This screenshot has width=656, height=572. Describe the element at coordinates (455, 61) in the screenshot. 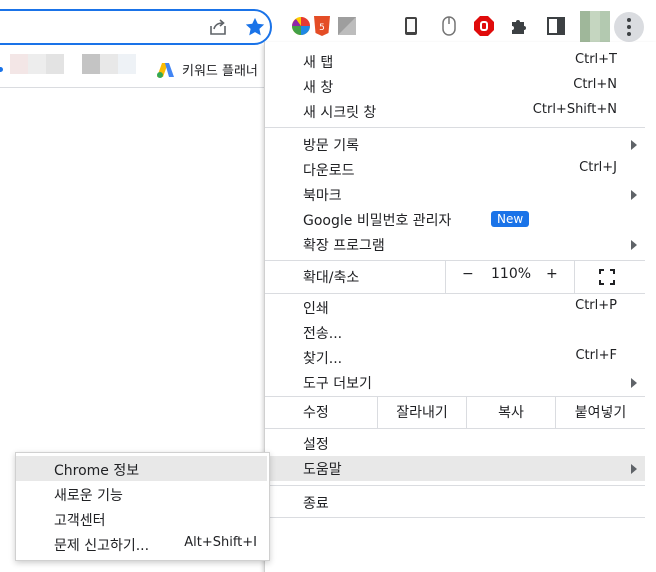

I see `menu-item-new-tab: 새 탭 Ctrl+T` at that location.